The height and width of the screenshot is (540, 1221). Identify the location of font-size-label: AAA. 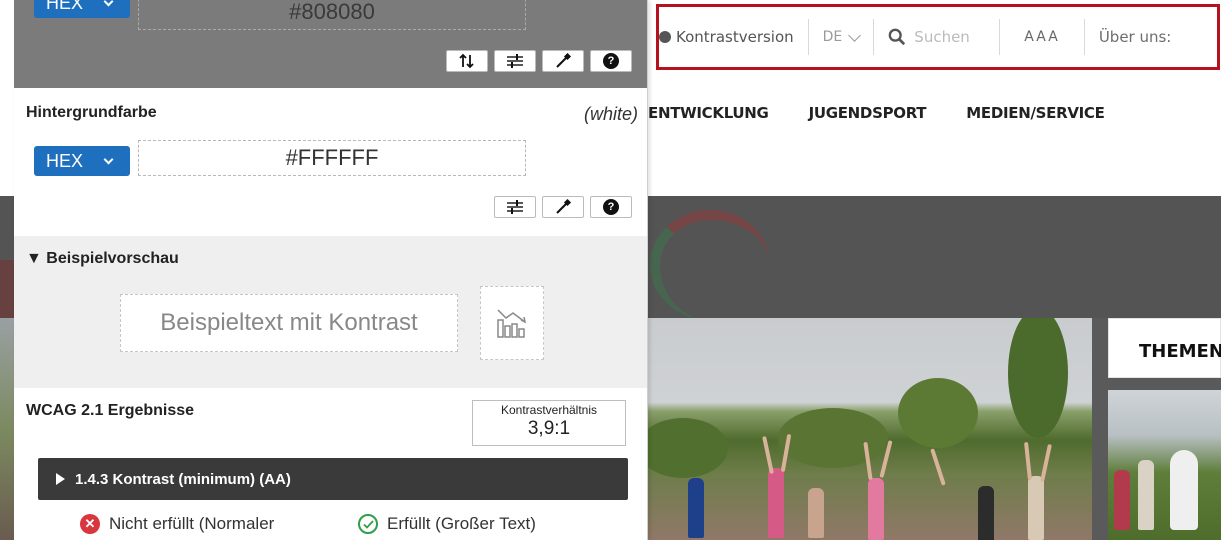
(1042, 37).